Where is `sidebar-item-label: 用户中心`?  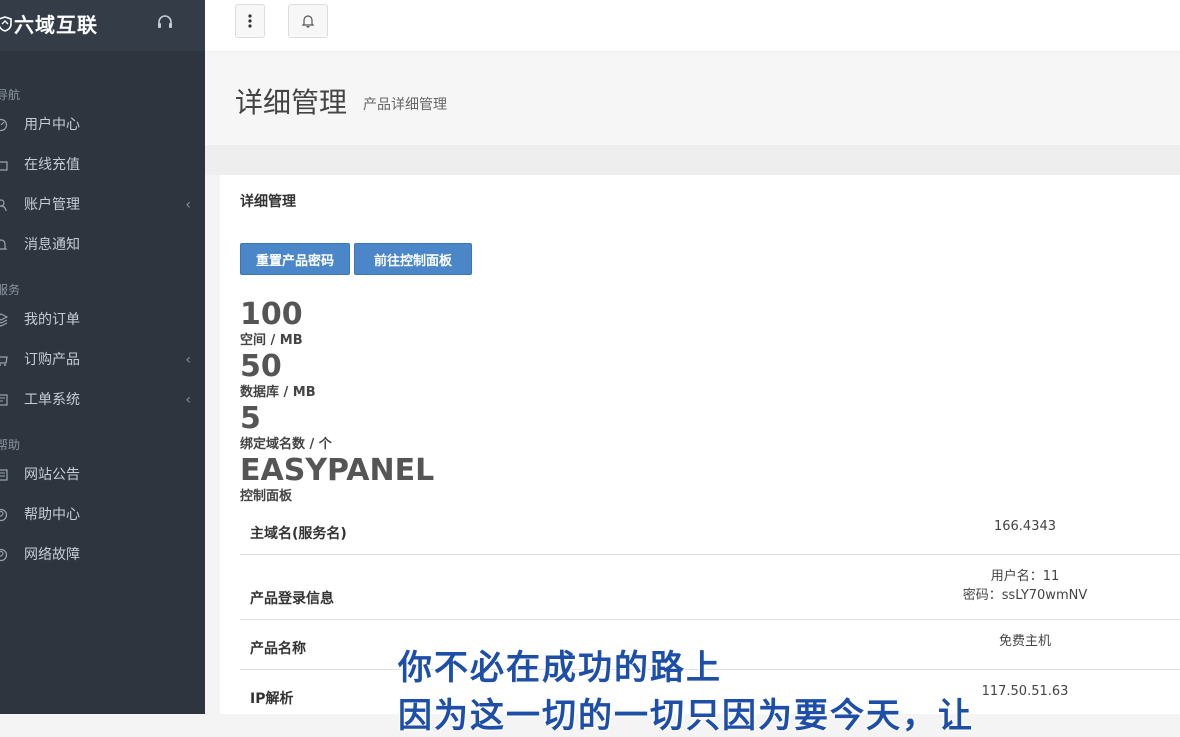 sidebar-item-label: 用户中心 is located at coordinates (52, 125).